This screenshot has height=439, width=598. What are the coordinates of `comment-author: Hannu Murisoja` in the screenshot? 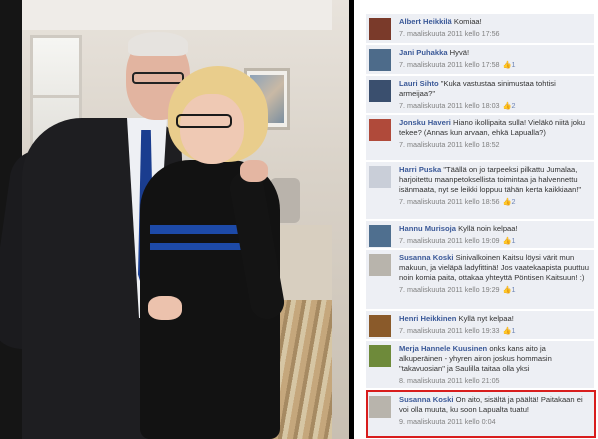 It's located at (427, 228).